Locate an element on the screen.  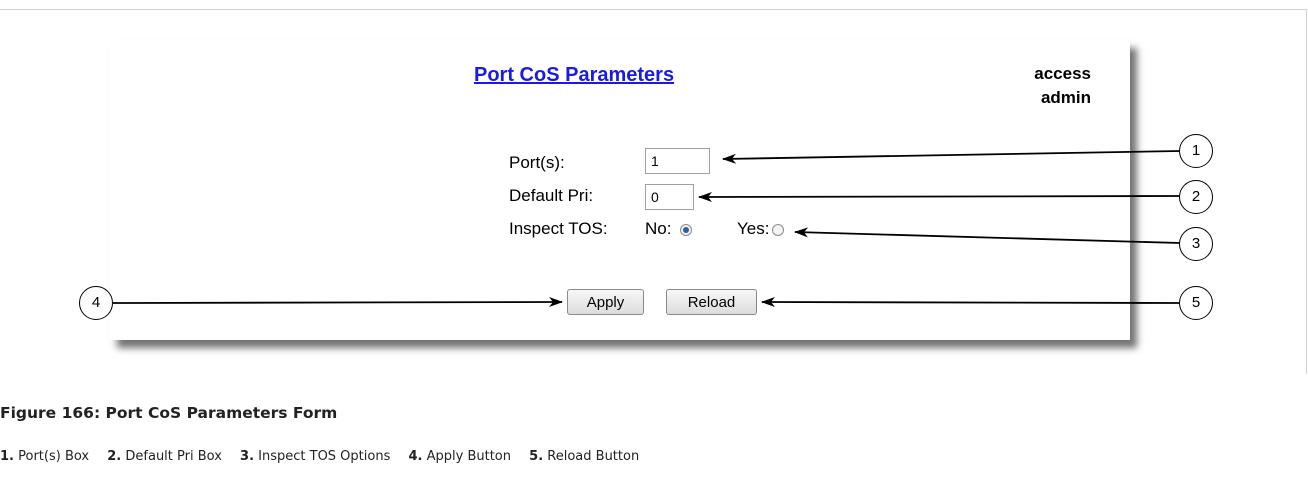
legend-text: Apply Button is located at coordinates (469, 456).